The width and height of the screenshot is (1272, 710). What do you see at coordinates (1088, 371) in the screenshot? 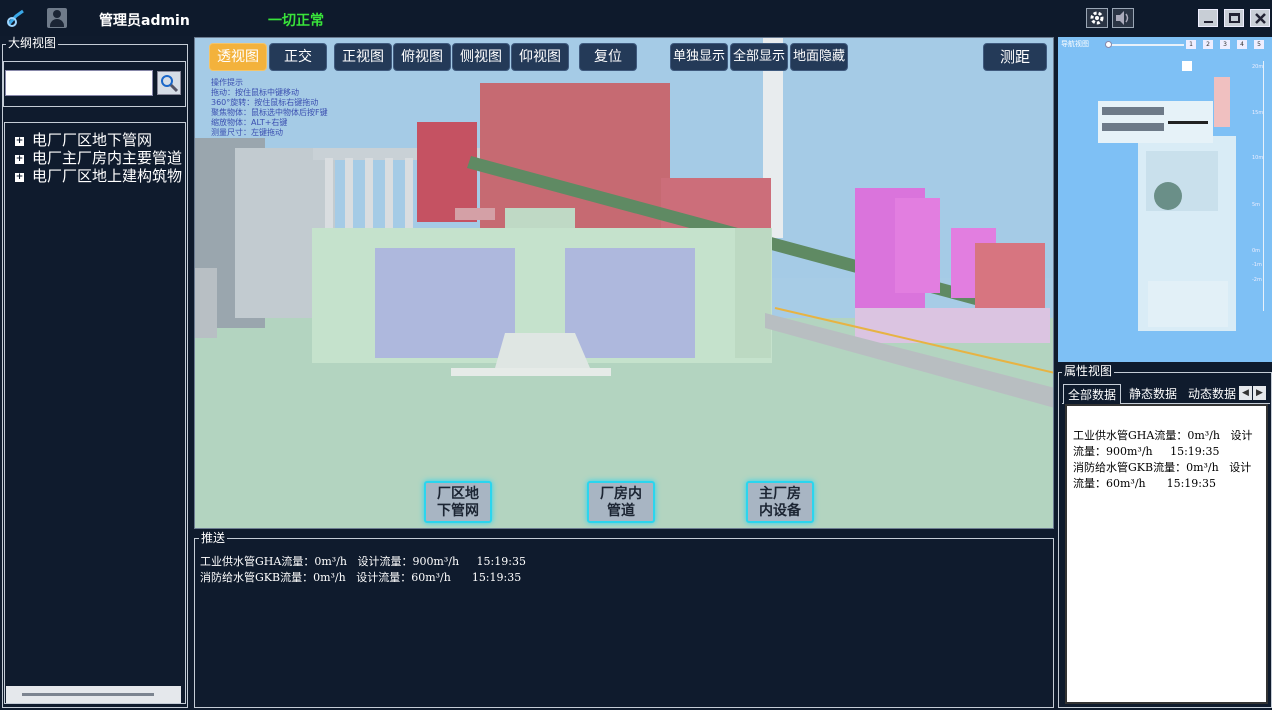
I see `property-panel-title: 属性视图` at bounding box center [1088, 371].